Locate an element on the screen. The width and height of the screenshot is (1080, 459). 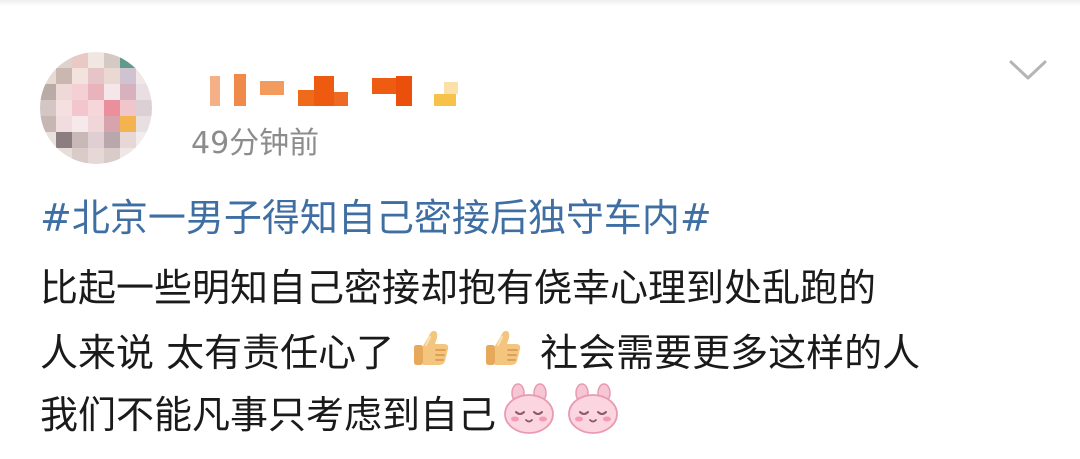
post-text: 我们不能凡事只考虑到自己 is located at coordinates (268, 415).